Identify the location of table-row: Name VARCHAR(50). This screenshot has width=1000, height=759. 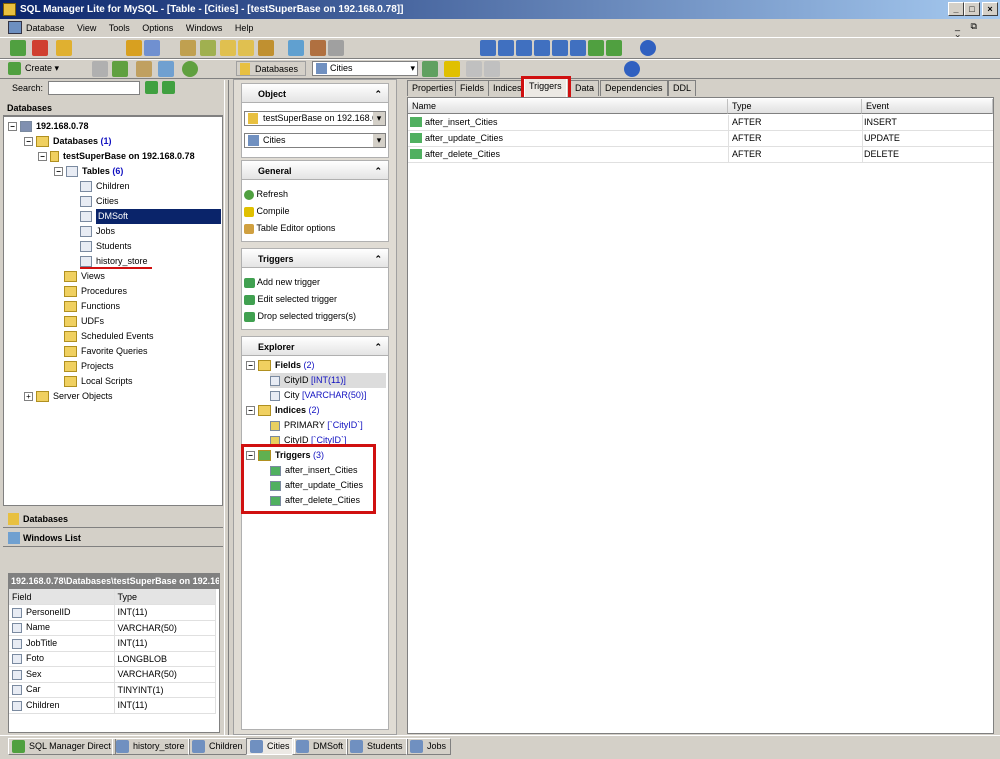
(112, 628).